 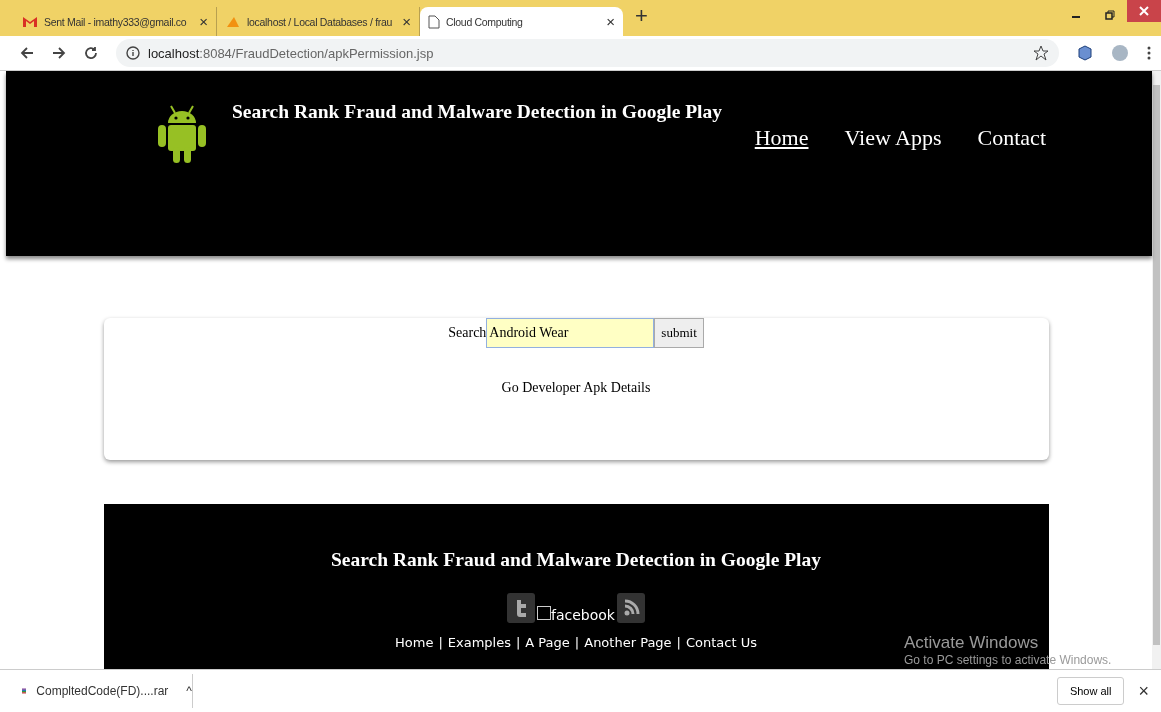 I want to click on close-icon, so click(x=1144, y=11).